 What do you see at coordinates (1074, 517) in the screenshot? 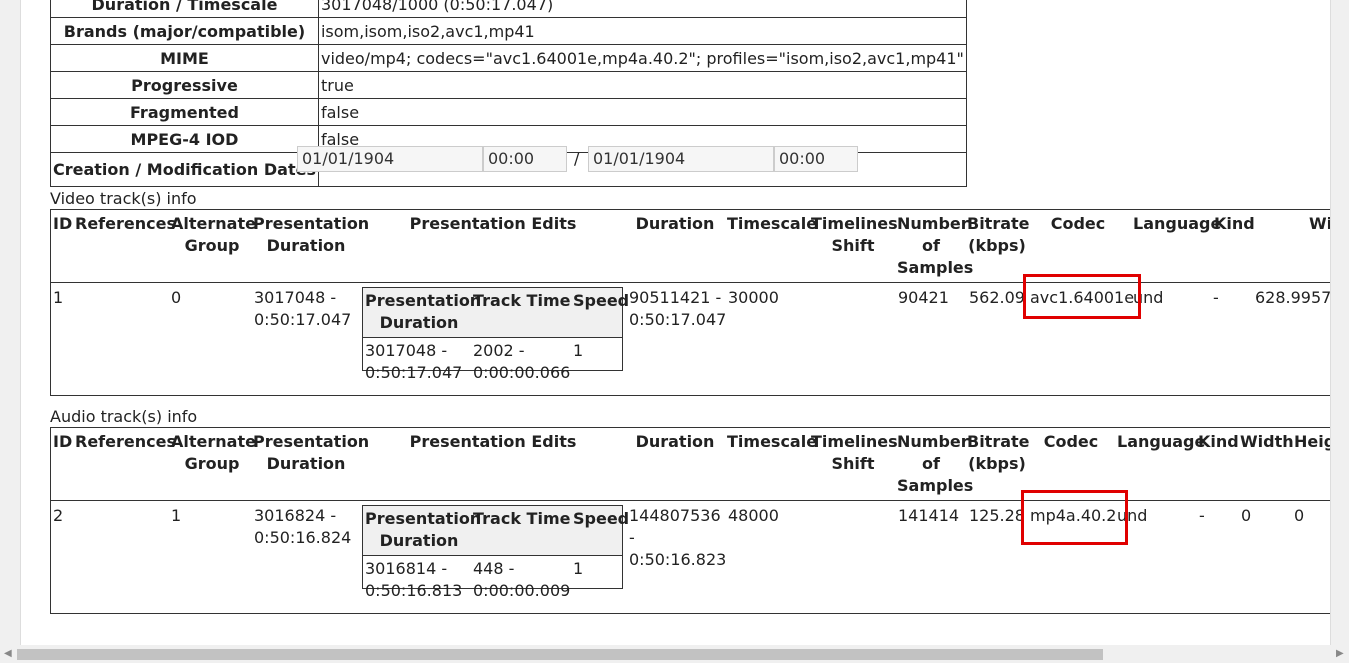
I see `highlight-audio-codec` at bounding box center [1074, 517].